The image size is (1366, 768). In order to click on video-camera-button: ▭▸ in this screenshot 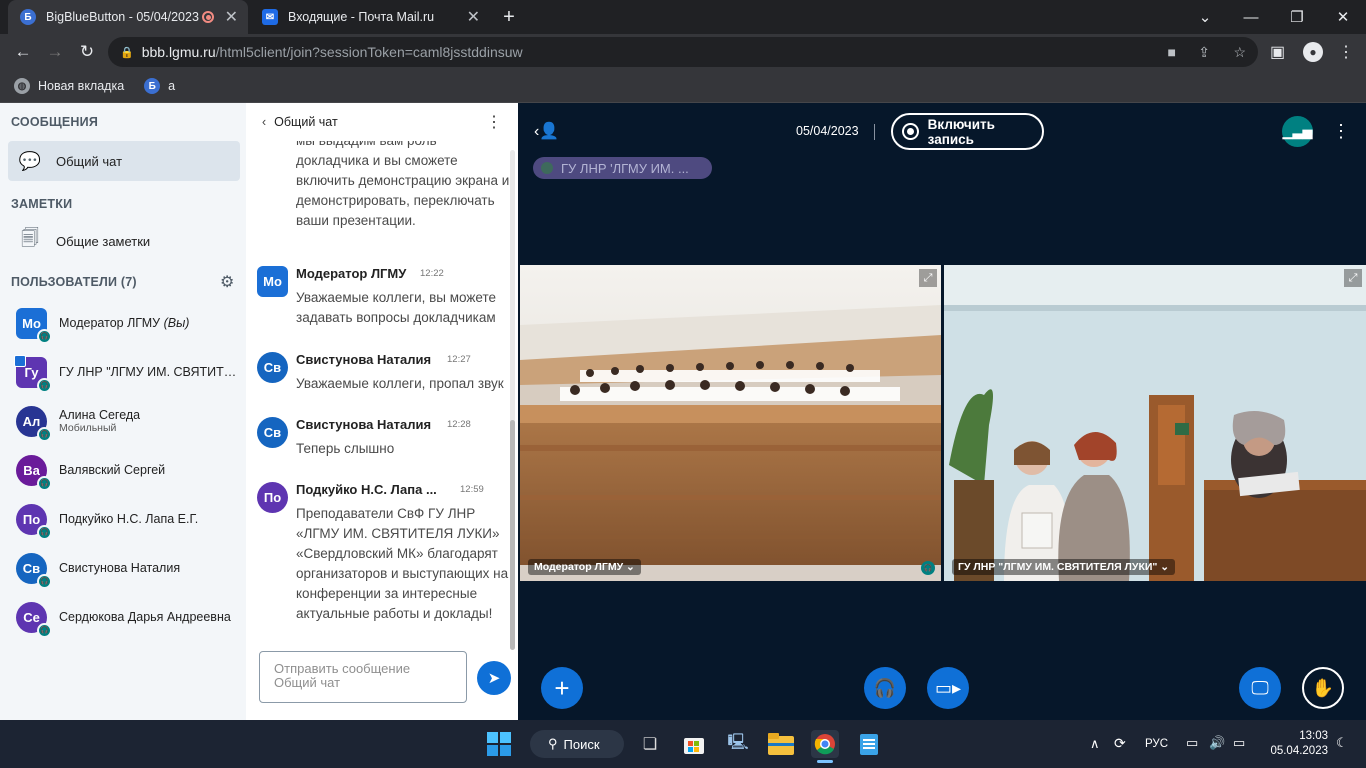, I will do `click(948, 688)`.